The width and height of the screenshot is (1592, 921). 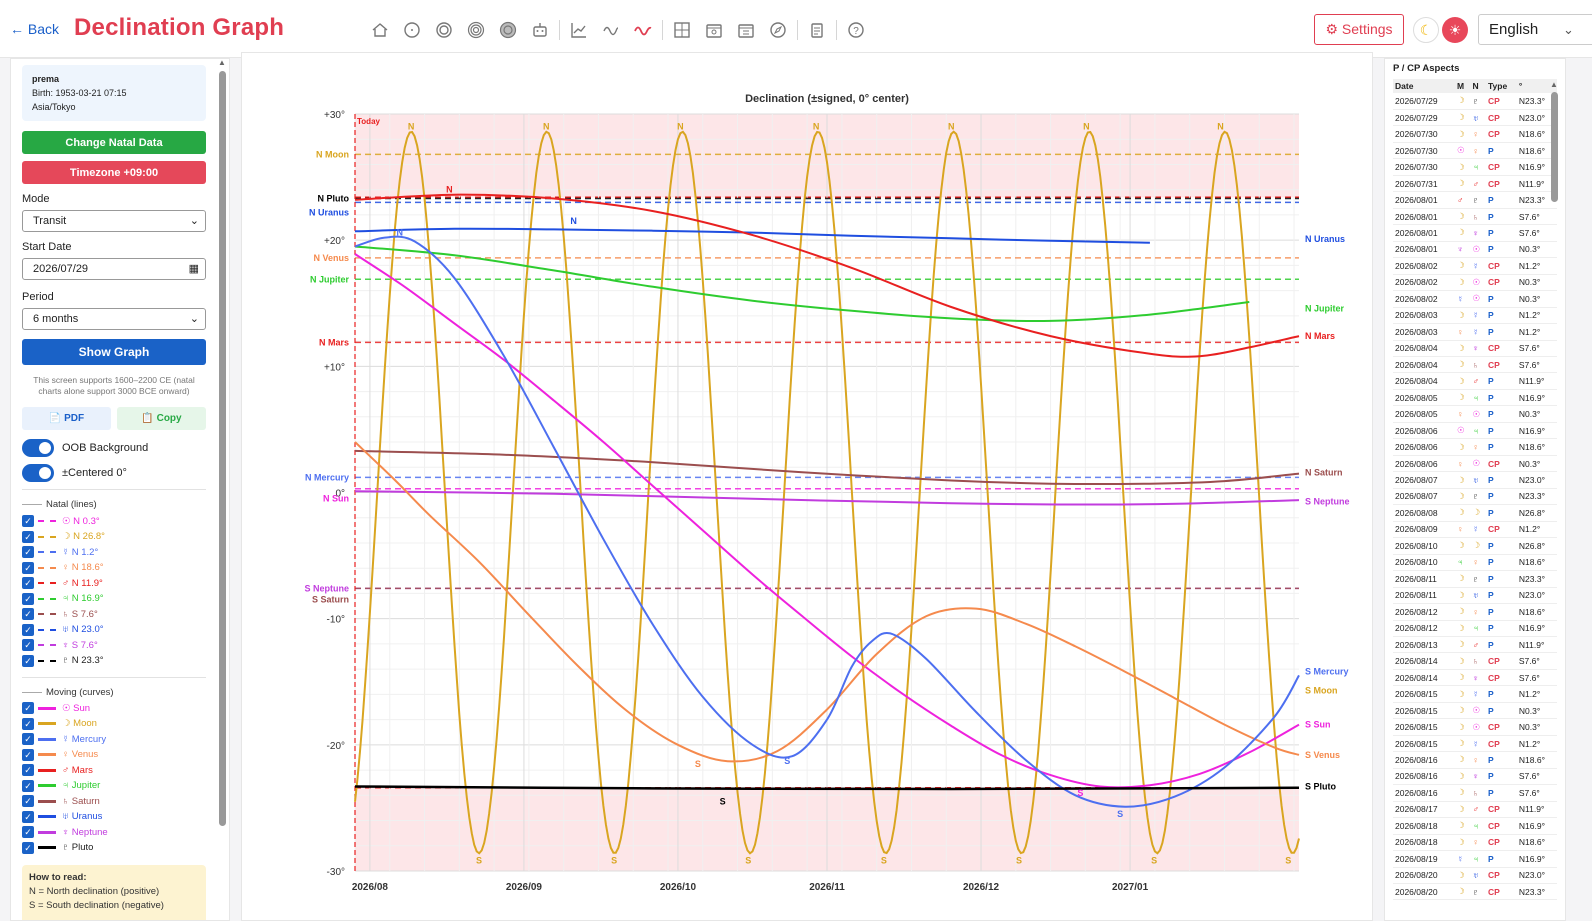 What do you see at coordinates (1475, 381) in the screenshot?
I see `aspect-row: 2026/08/04 ☽ ♂ P N11.9°` at bounding box center [1475, 381].